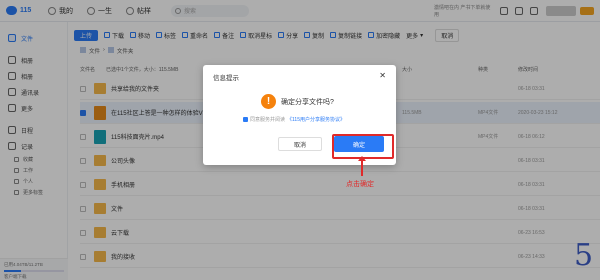 This screenshot has width=600, height=280. I want to click on dialog-question: 确定分享文件吗?, so click(307, 102).